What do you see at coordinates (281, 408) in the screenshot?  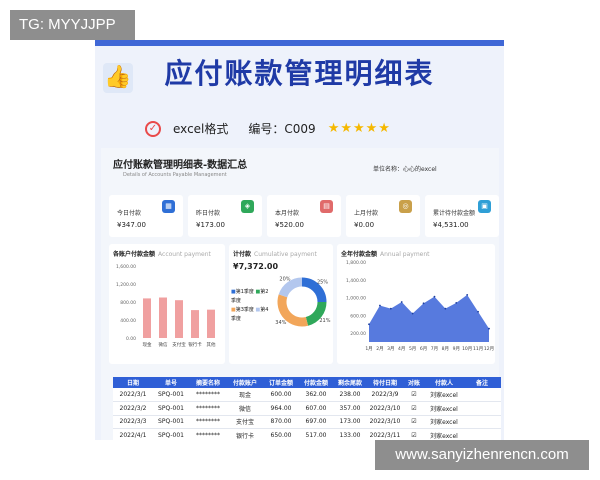 I see `table-cell: 964.00` at bounding box center [281, 408].